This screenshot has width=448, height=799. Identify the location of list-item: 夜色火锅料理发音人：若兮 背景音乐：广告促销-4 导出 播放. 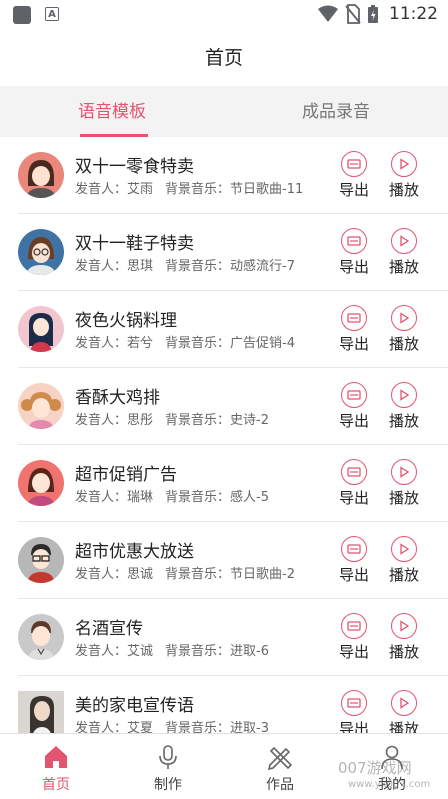
(233, 329).